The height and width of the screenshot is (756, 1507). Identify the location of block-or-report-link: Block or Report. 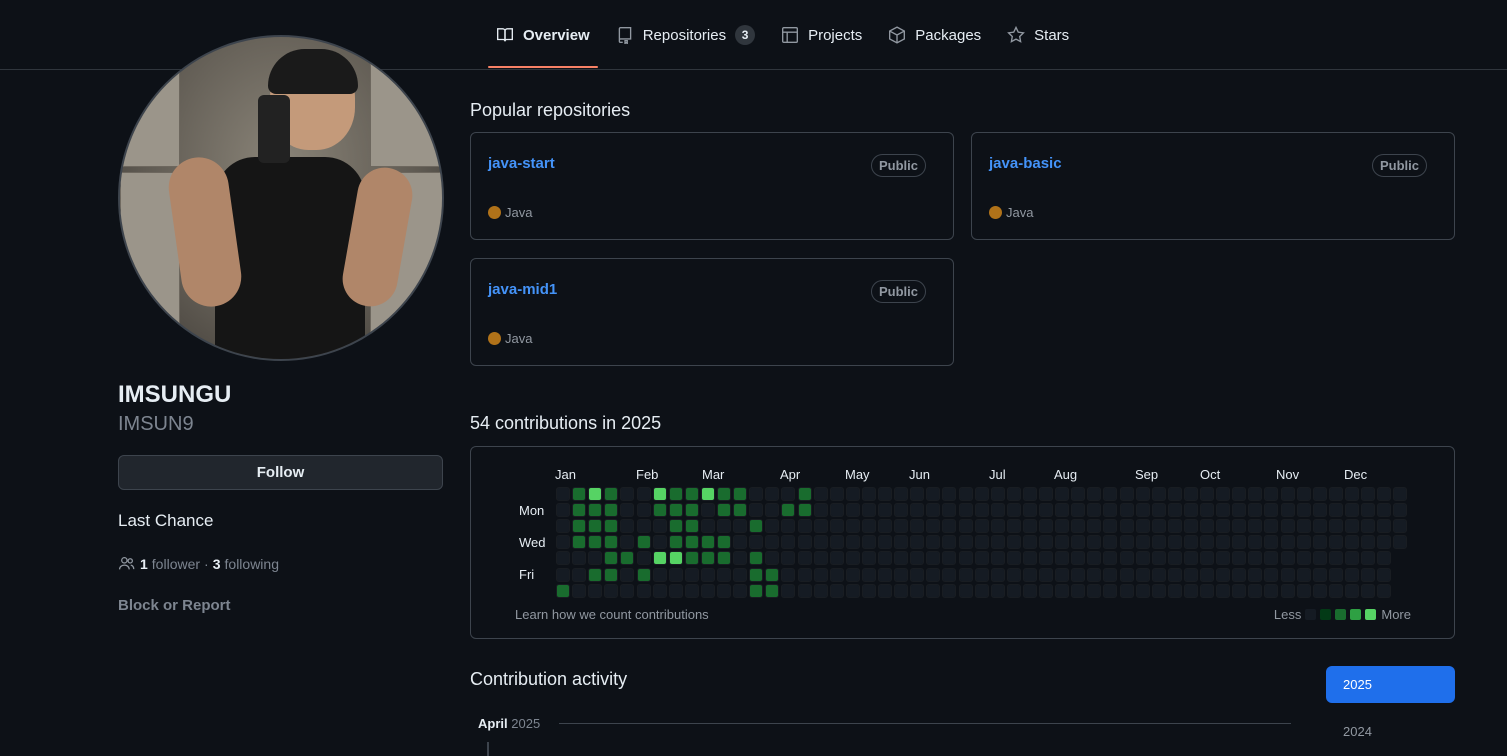
(174, 605).